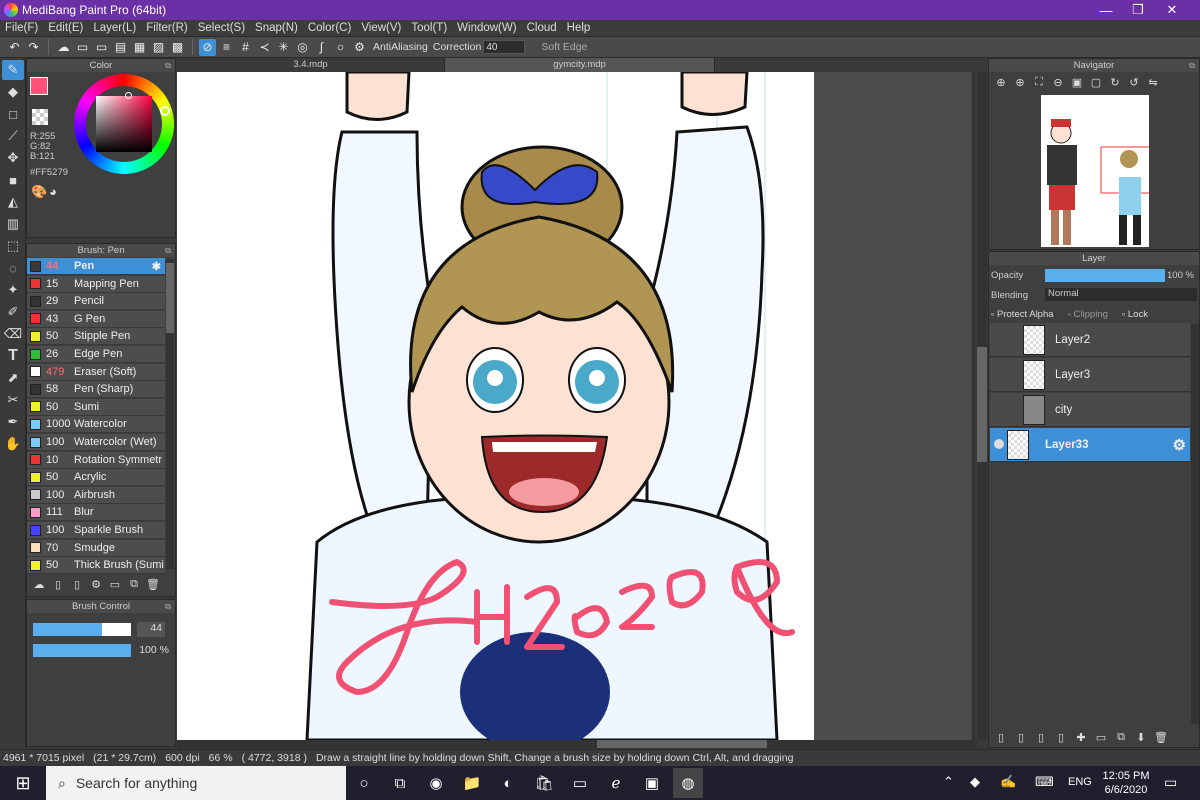 The width and height of the screenshot is (1200, 800). What do you see at coordinates (1090, 410) in the screenshot?
I see `layer-row: city` at bounding box center [1090, 410].